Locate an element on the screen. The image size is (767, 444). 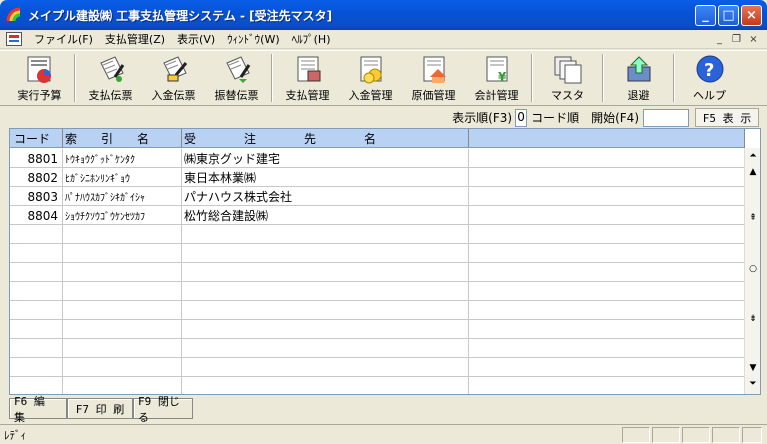
scroll-top-icon: ⏶ is located at coordinates (752, 156).